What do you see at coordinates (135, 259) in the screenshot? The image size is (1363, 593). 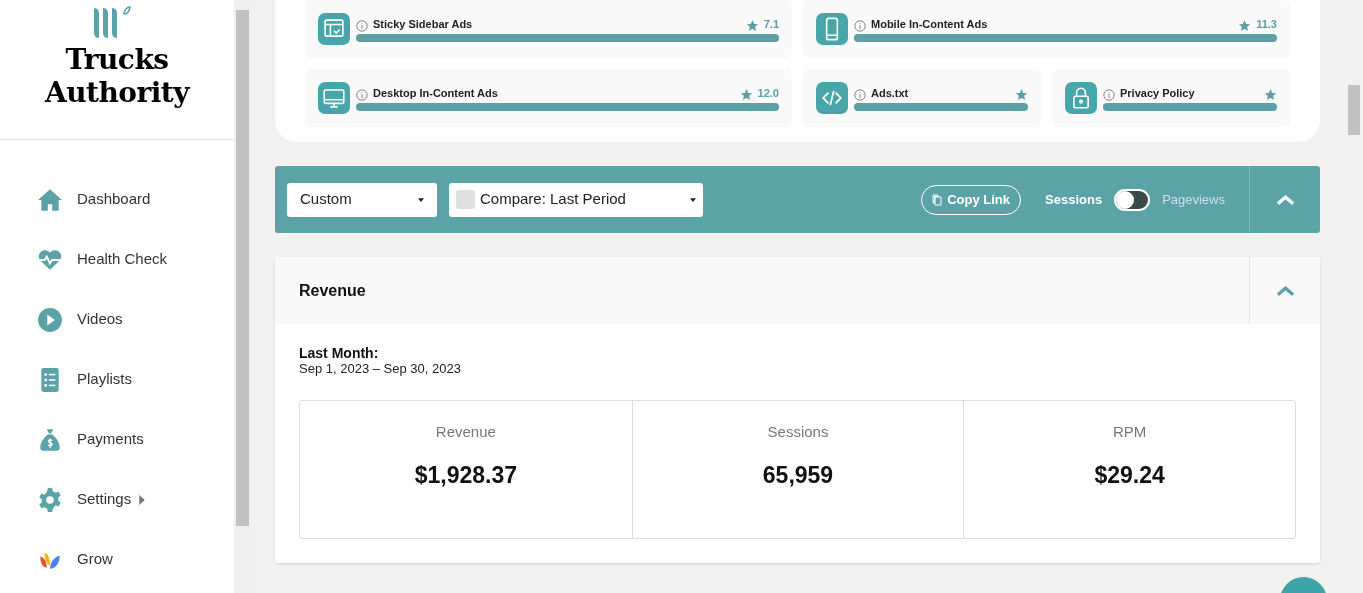 I see `nav-item: Health Check` at bounding box center [135, 259].